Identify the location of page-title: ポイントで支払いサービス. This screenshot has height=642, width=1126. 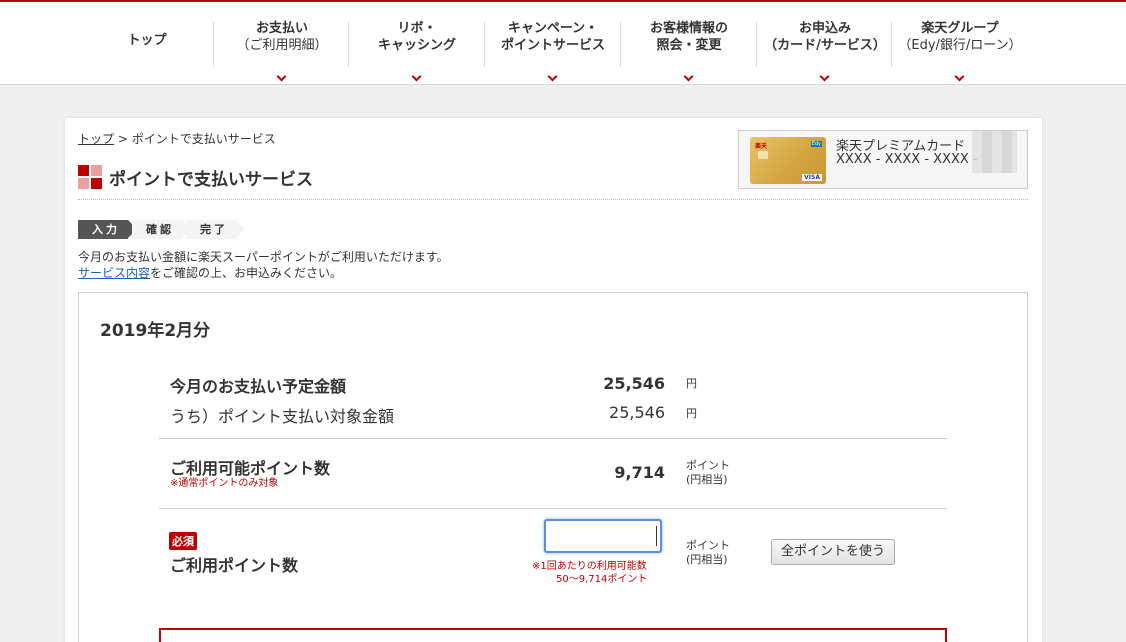
(211, 180).